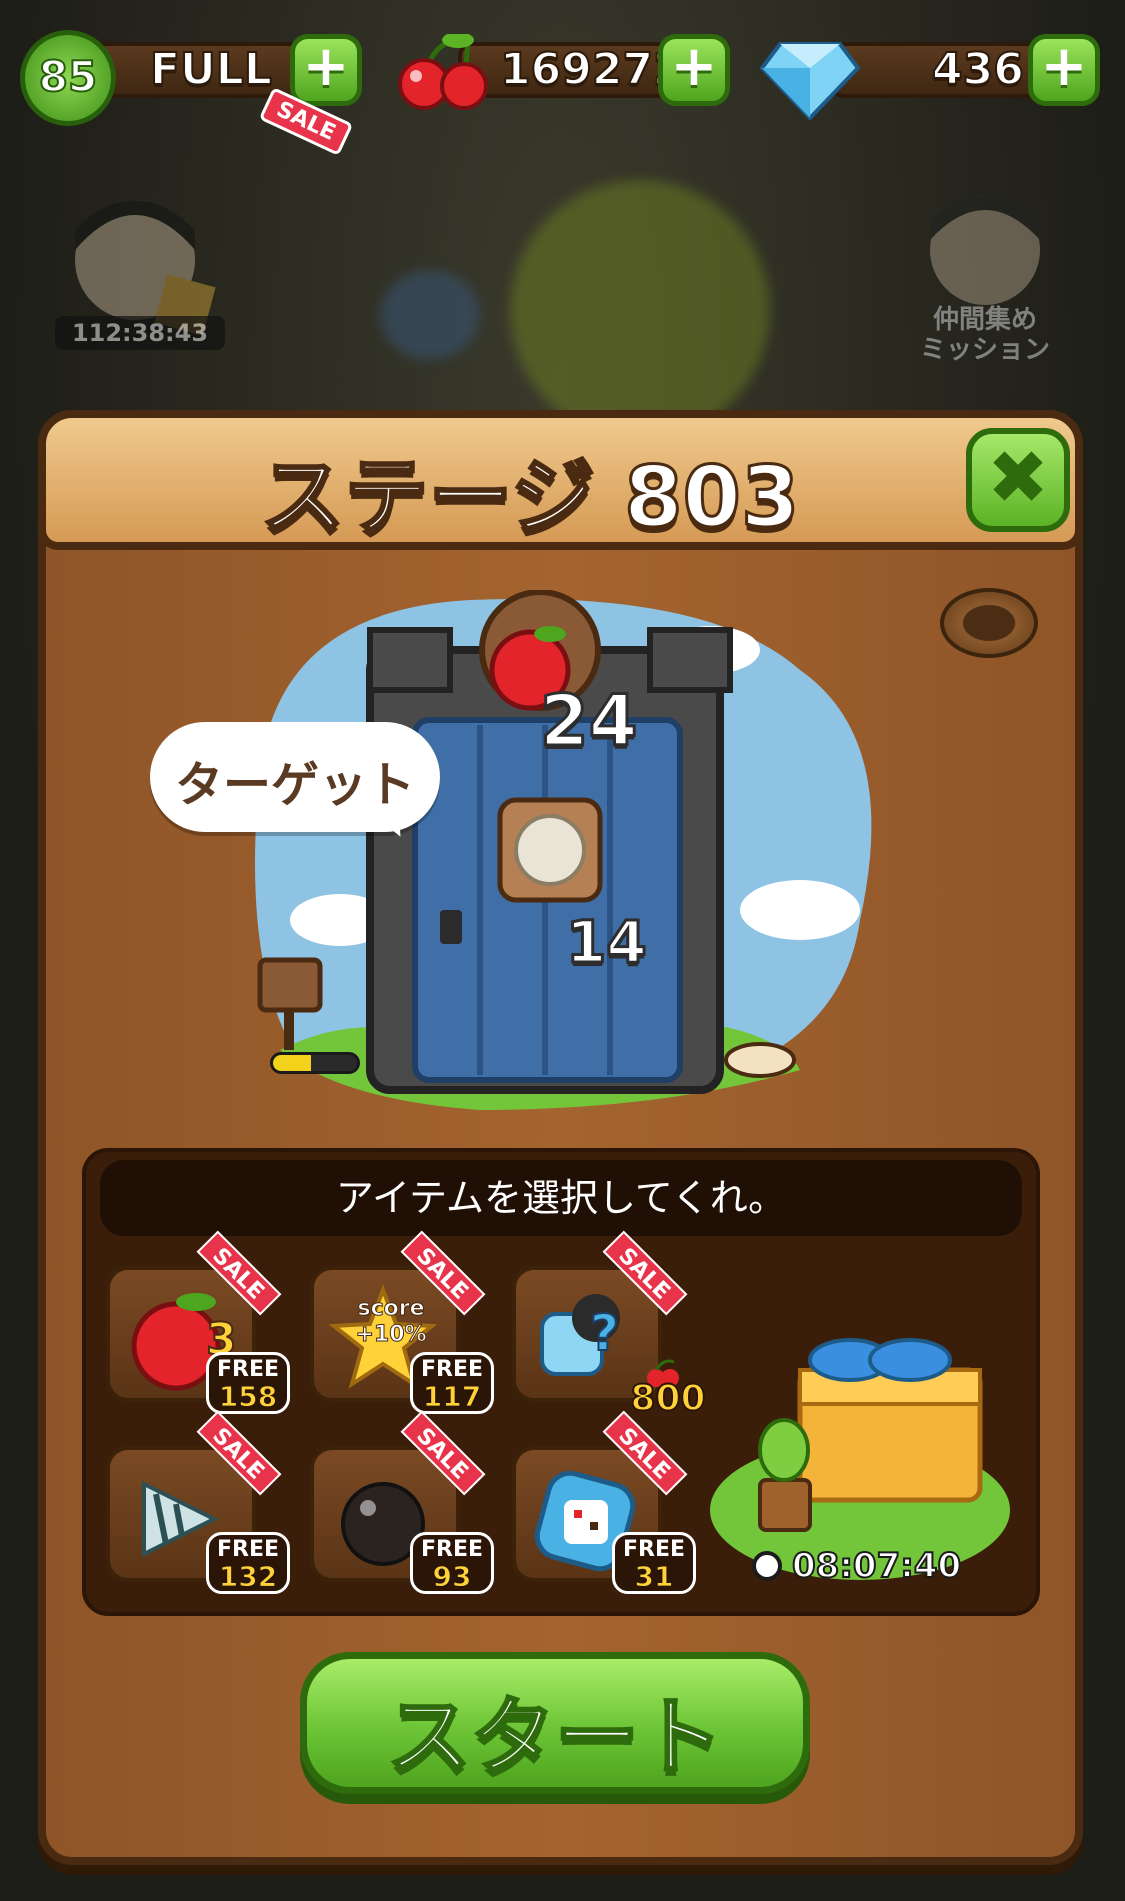 This screenshot has height=1901, width=1125. Describe the element at coordinates (555, 1730) in the screenshot. I see `start-button-label: スタート` at that location.